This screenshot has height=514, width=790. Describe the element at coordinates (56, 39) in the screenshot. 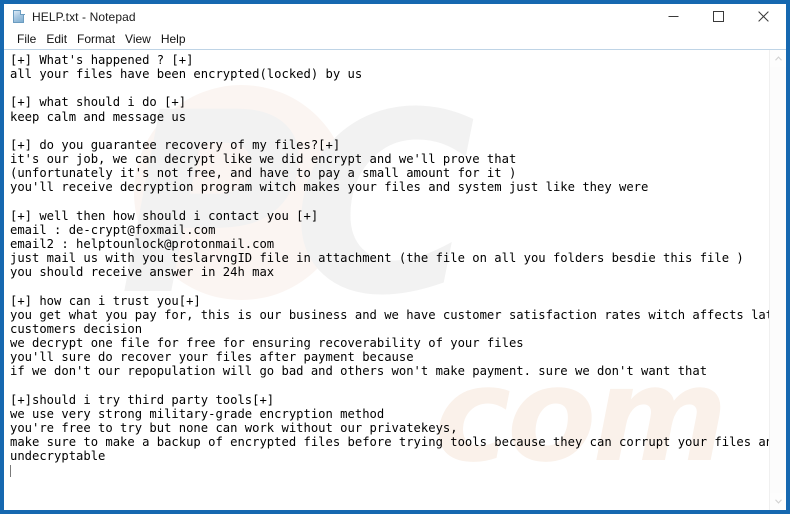

I see `menu-item-edit: Edit` at that location.